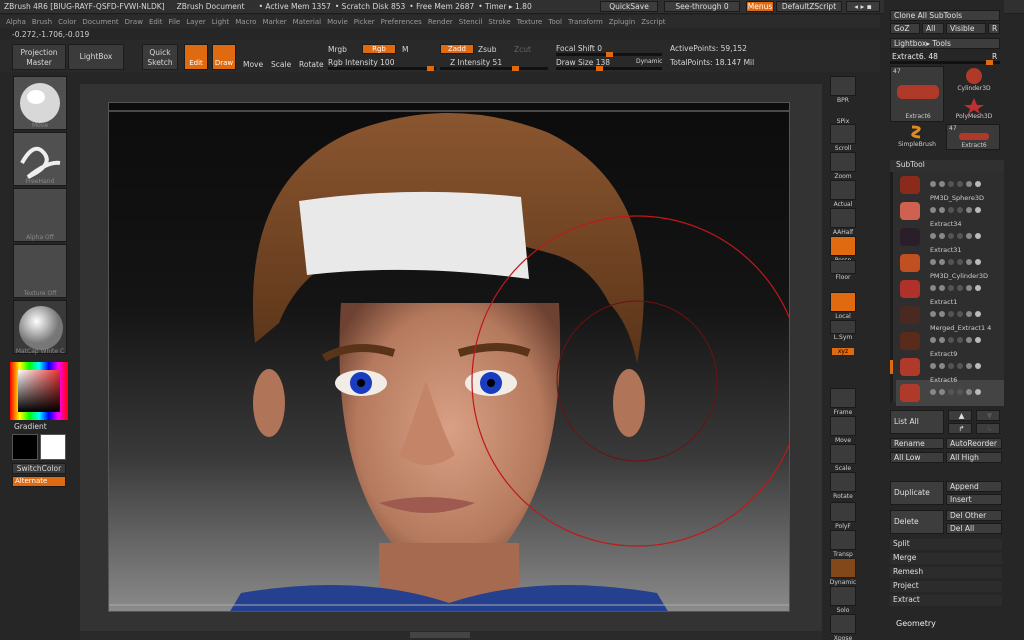  I want to click on tool-frame-button, so click(843, 398).